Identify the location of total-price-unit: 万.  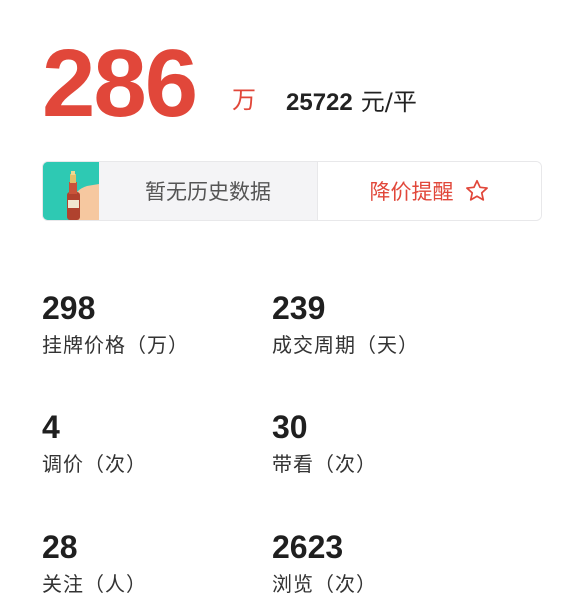
(244, 100).